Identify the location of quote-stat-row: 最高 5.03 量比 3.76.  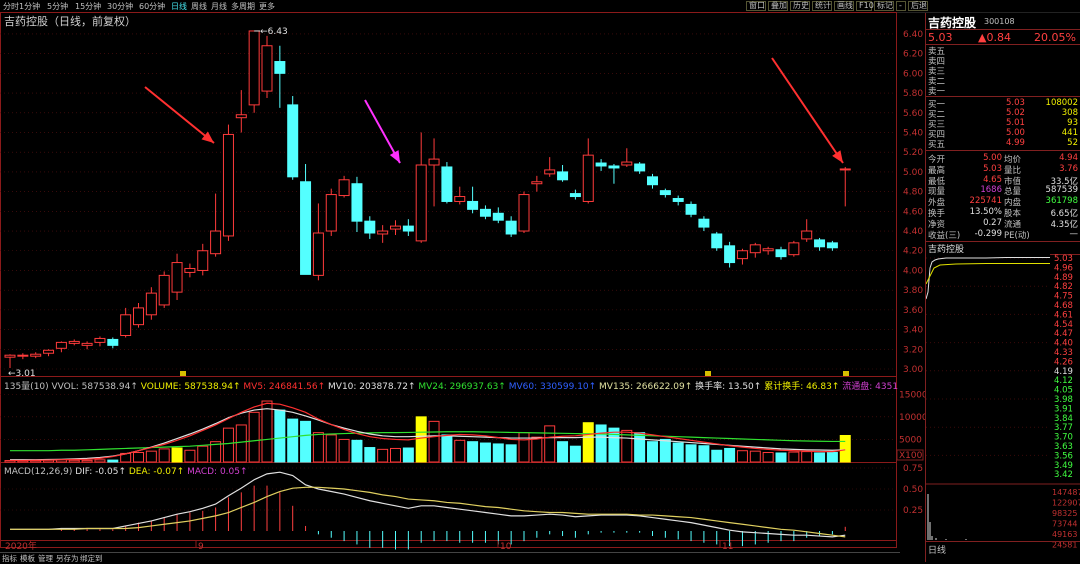
(1003, 169).